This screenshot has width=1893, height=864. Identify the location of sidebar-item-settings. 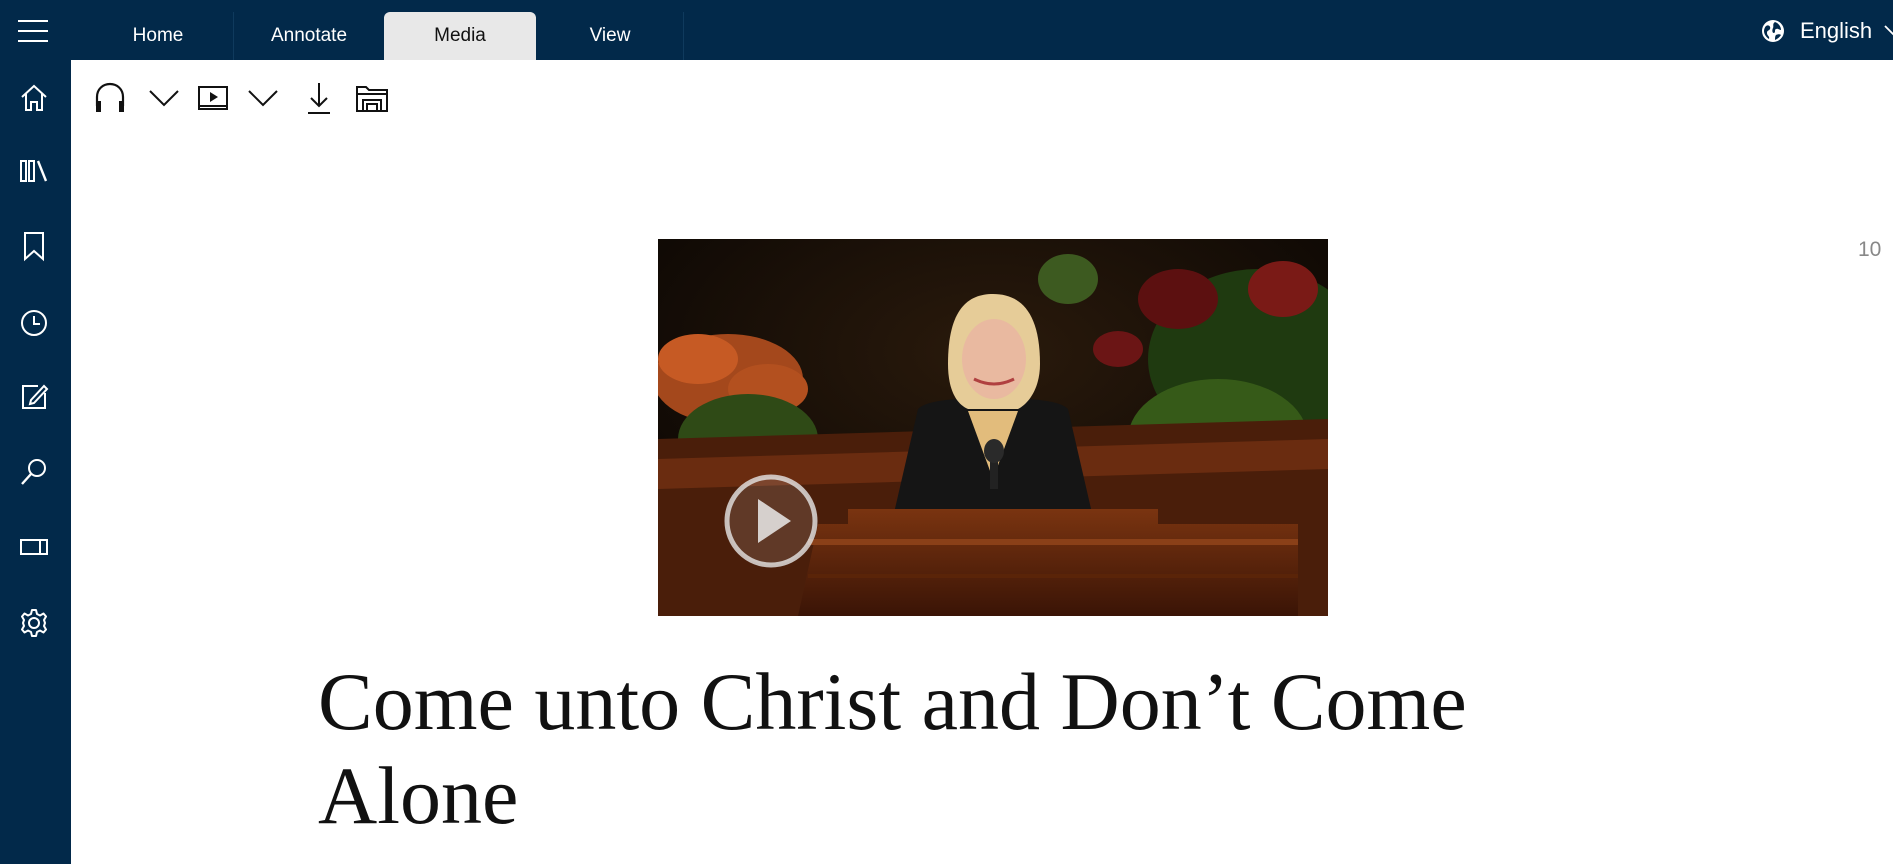
(34, 623).